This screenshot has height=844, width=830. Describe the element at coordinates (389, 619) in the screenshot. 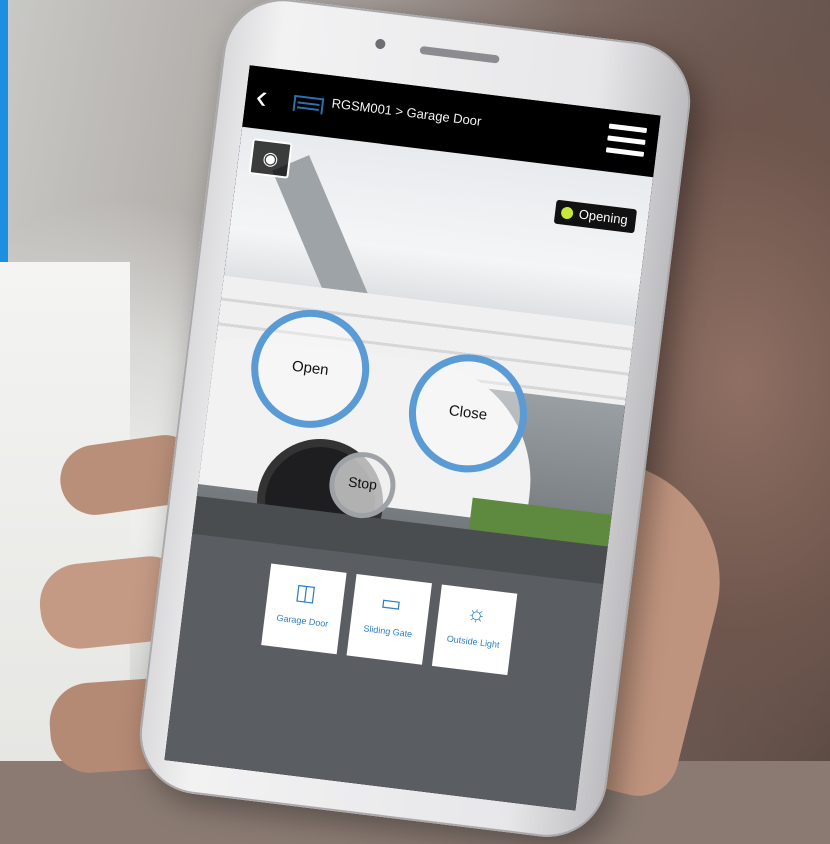

I see `device-tile-sliding-gate: ▭ Sliding Gate` at that location.